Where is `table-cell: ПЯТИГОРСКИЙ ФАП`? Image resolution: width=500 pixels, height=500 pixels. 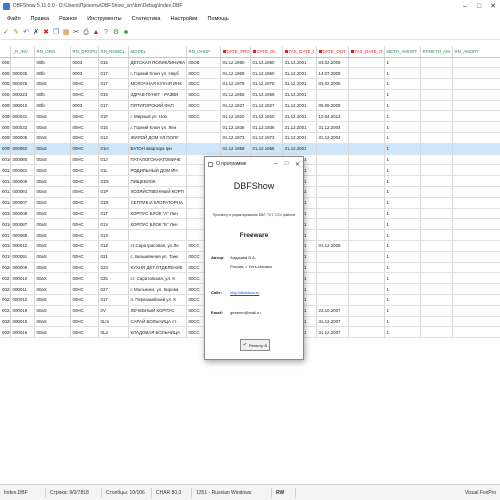
table-cell: ПЯТИГОРСКИЙ ФАП is located at coordinates (157, 106).